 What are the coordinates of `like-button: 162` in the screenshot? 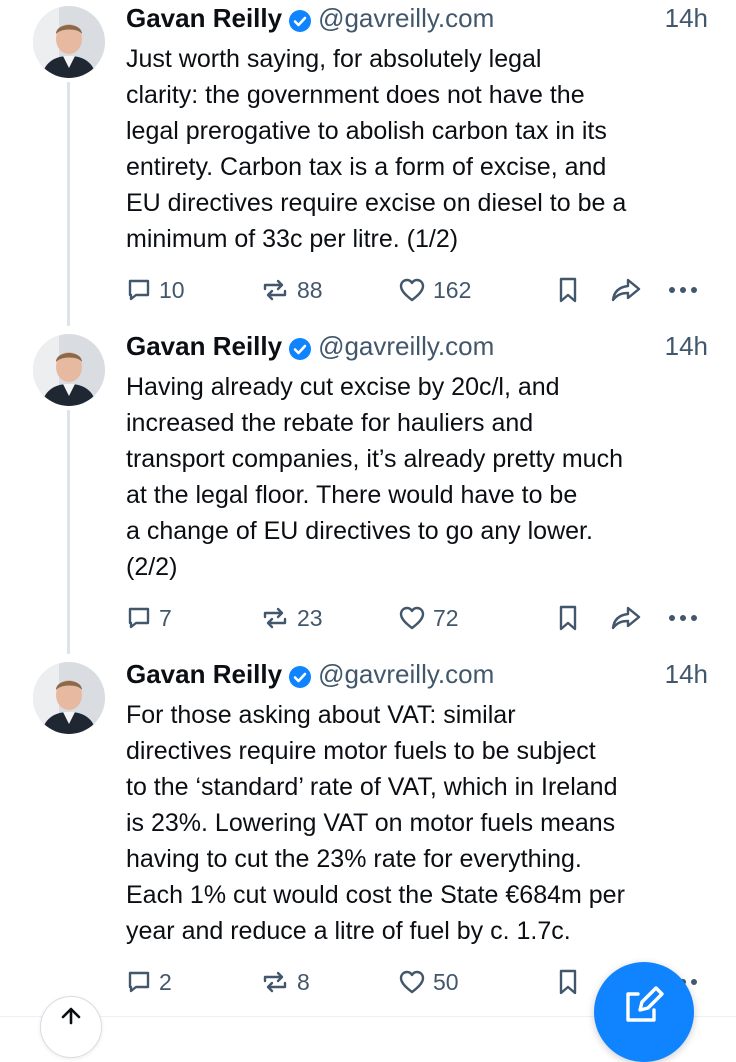 It's located at (434, 290).